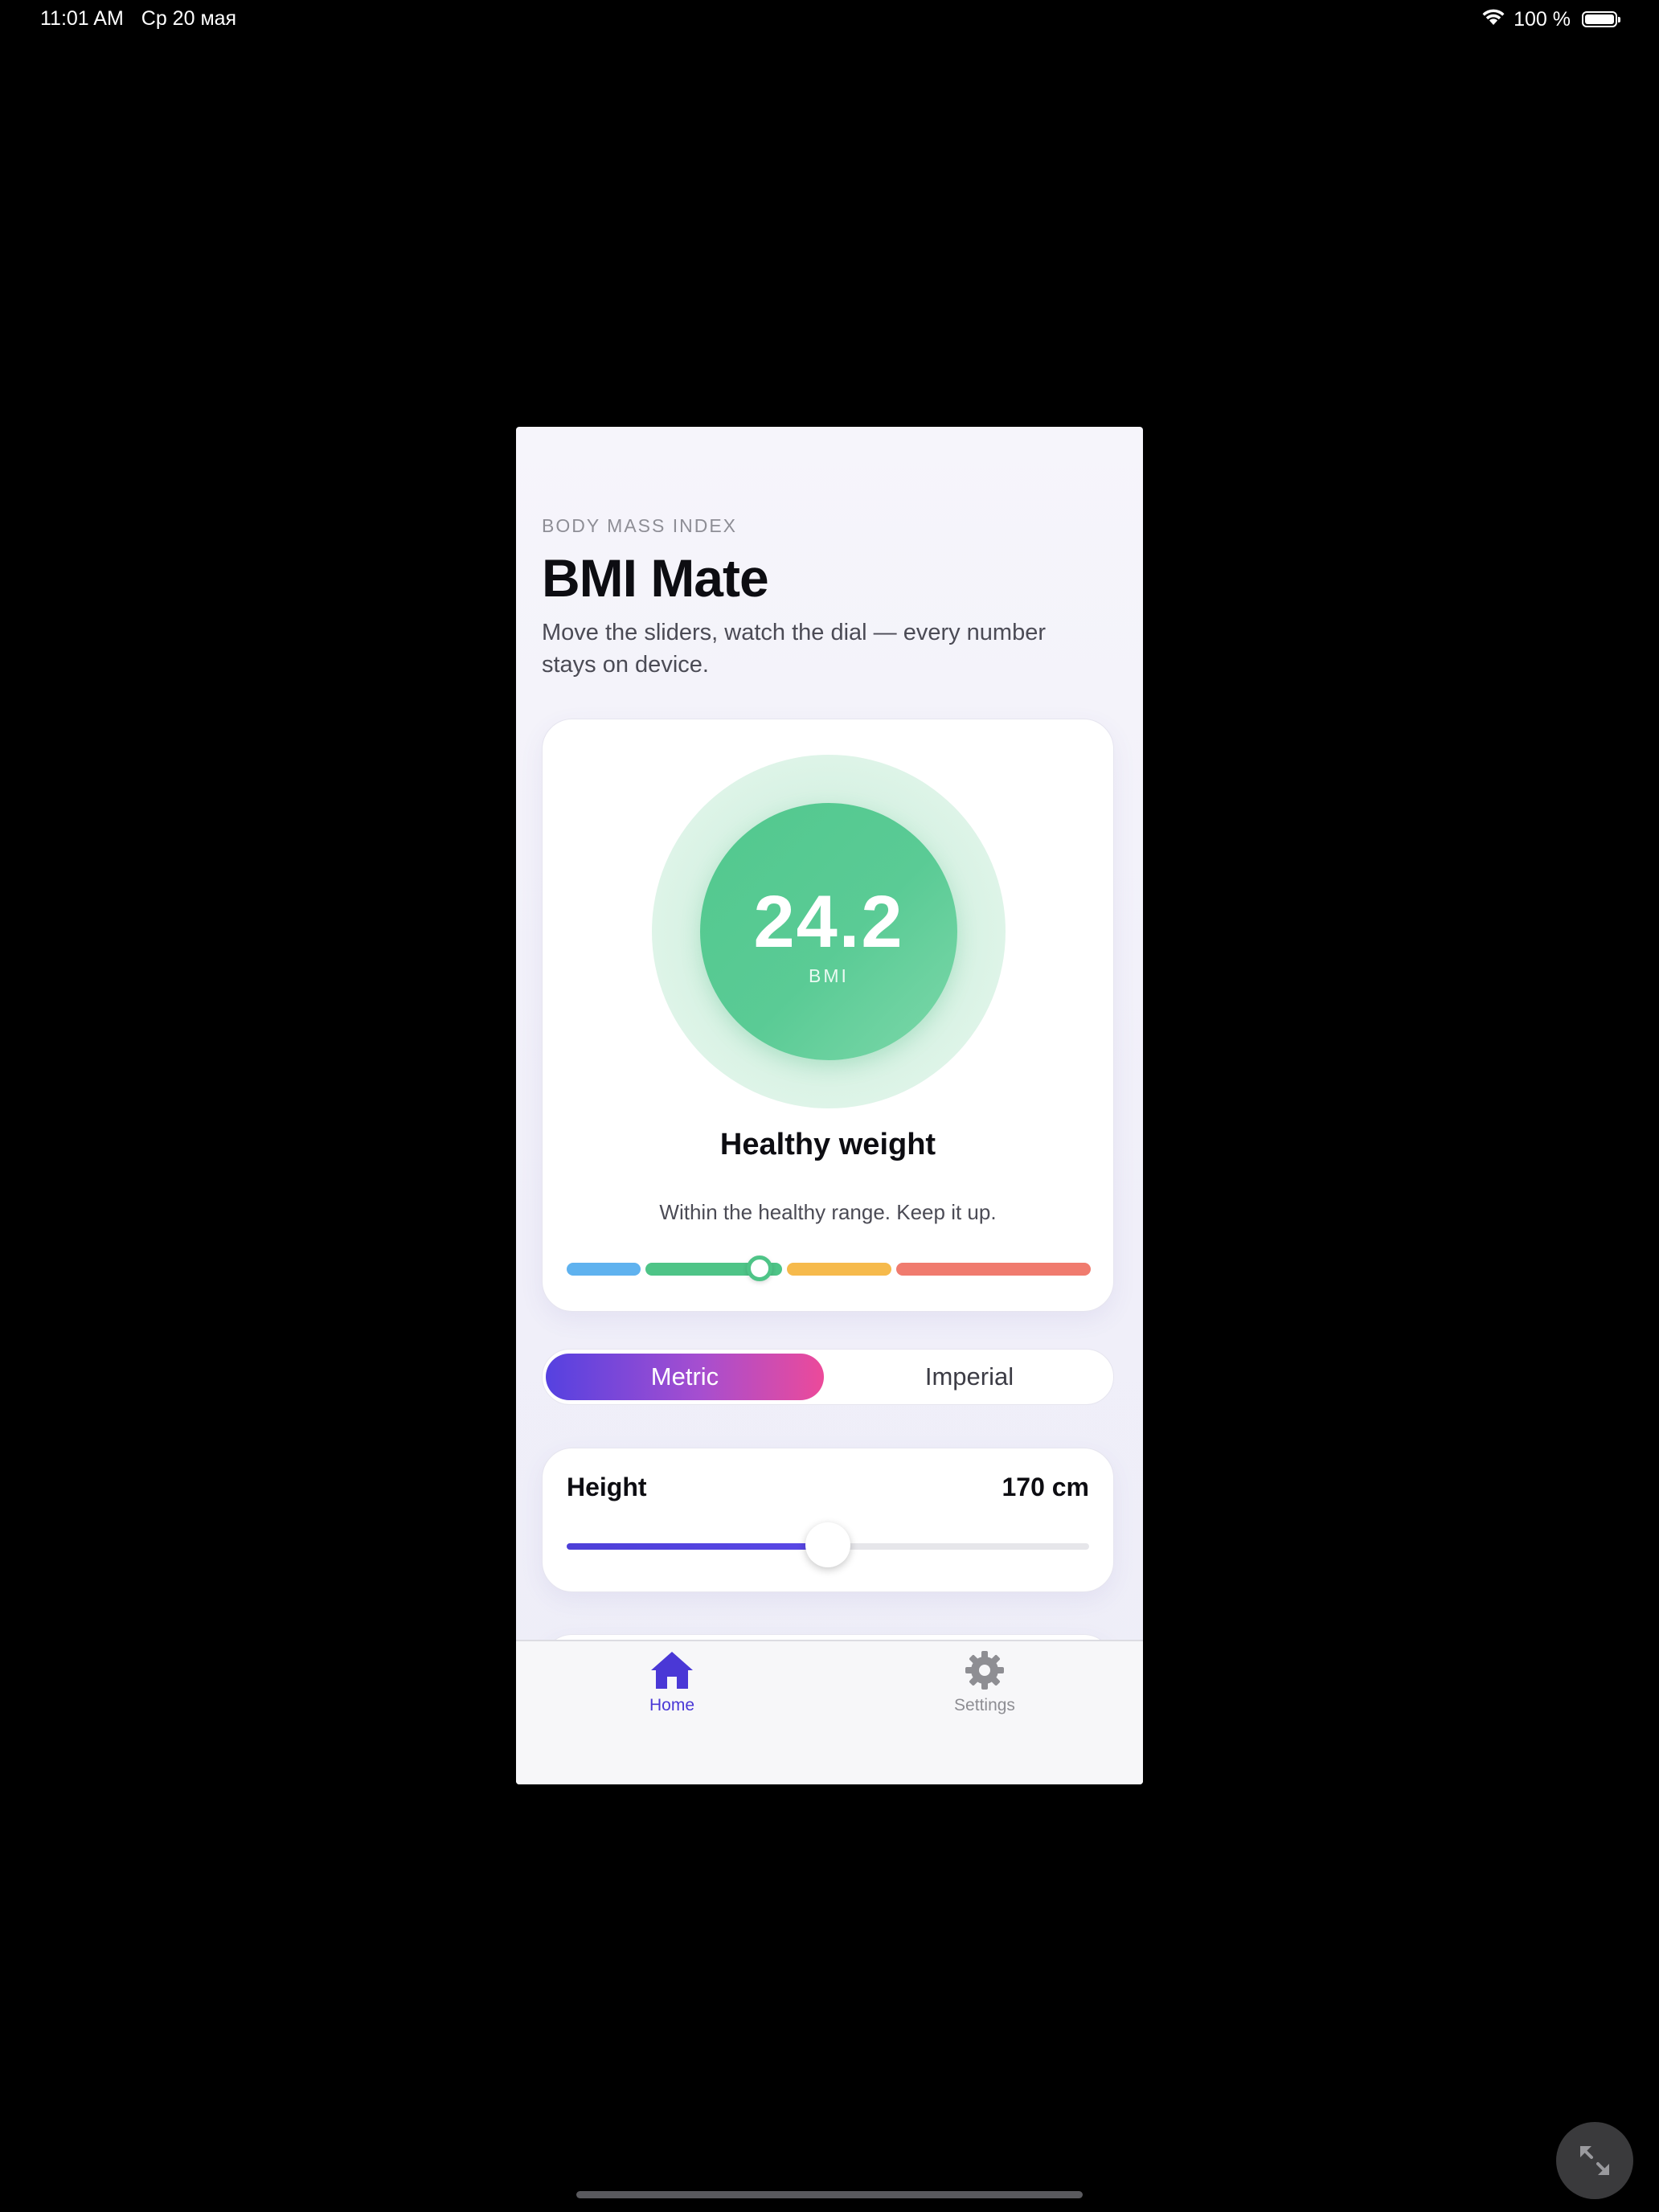 The height and width of the screenshot is (2212, 1659). Describe the element at coordinates (697, 1546) in the screenshot. I see `height-slider-fill` at that location.